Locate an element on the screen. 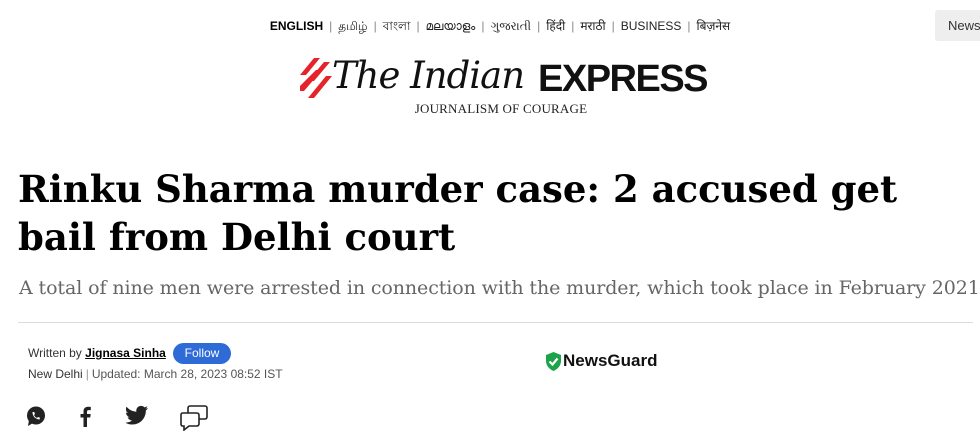 The image size is (980, 442). twitter-icon is located at coordinates (137, 415).